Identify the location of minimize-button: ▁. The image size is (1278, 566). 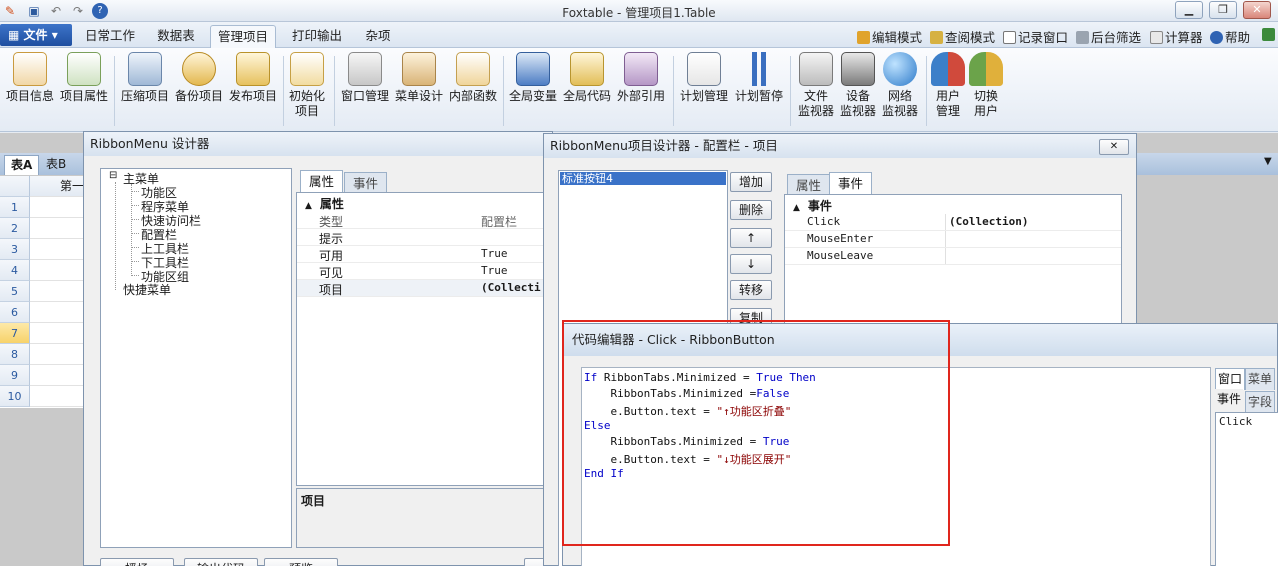
(1189, 10).